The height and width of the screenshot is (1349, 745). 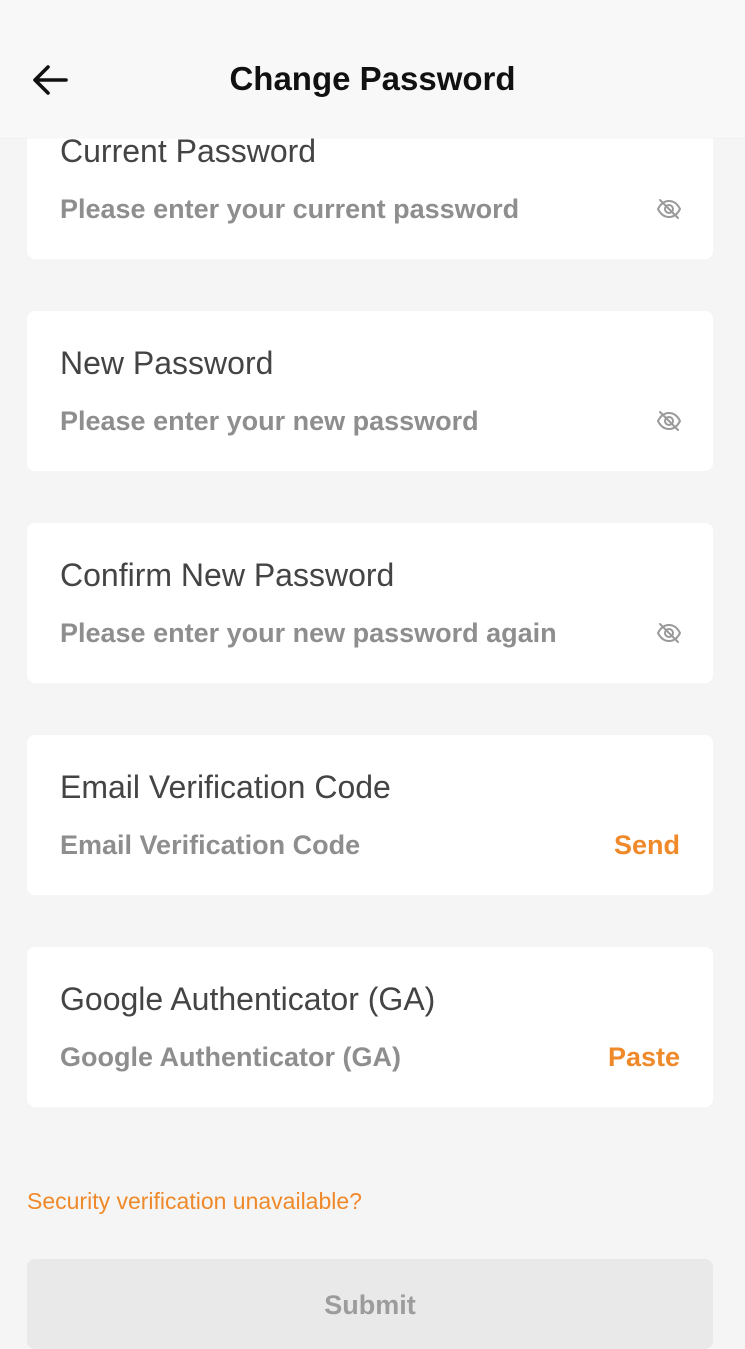 What do you see at coordinates (320, 845) in the screenshot?
I see `email-code-input` at bounding box center [320, 845].